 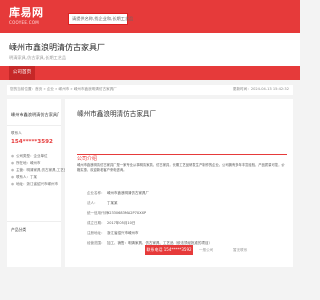 I want to click on sidebar-row: ● 公司类型：企业单位, so click(x=29, y=156).